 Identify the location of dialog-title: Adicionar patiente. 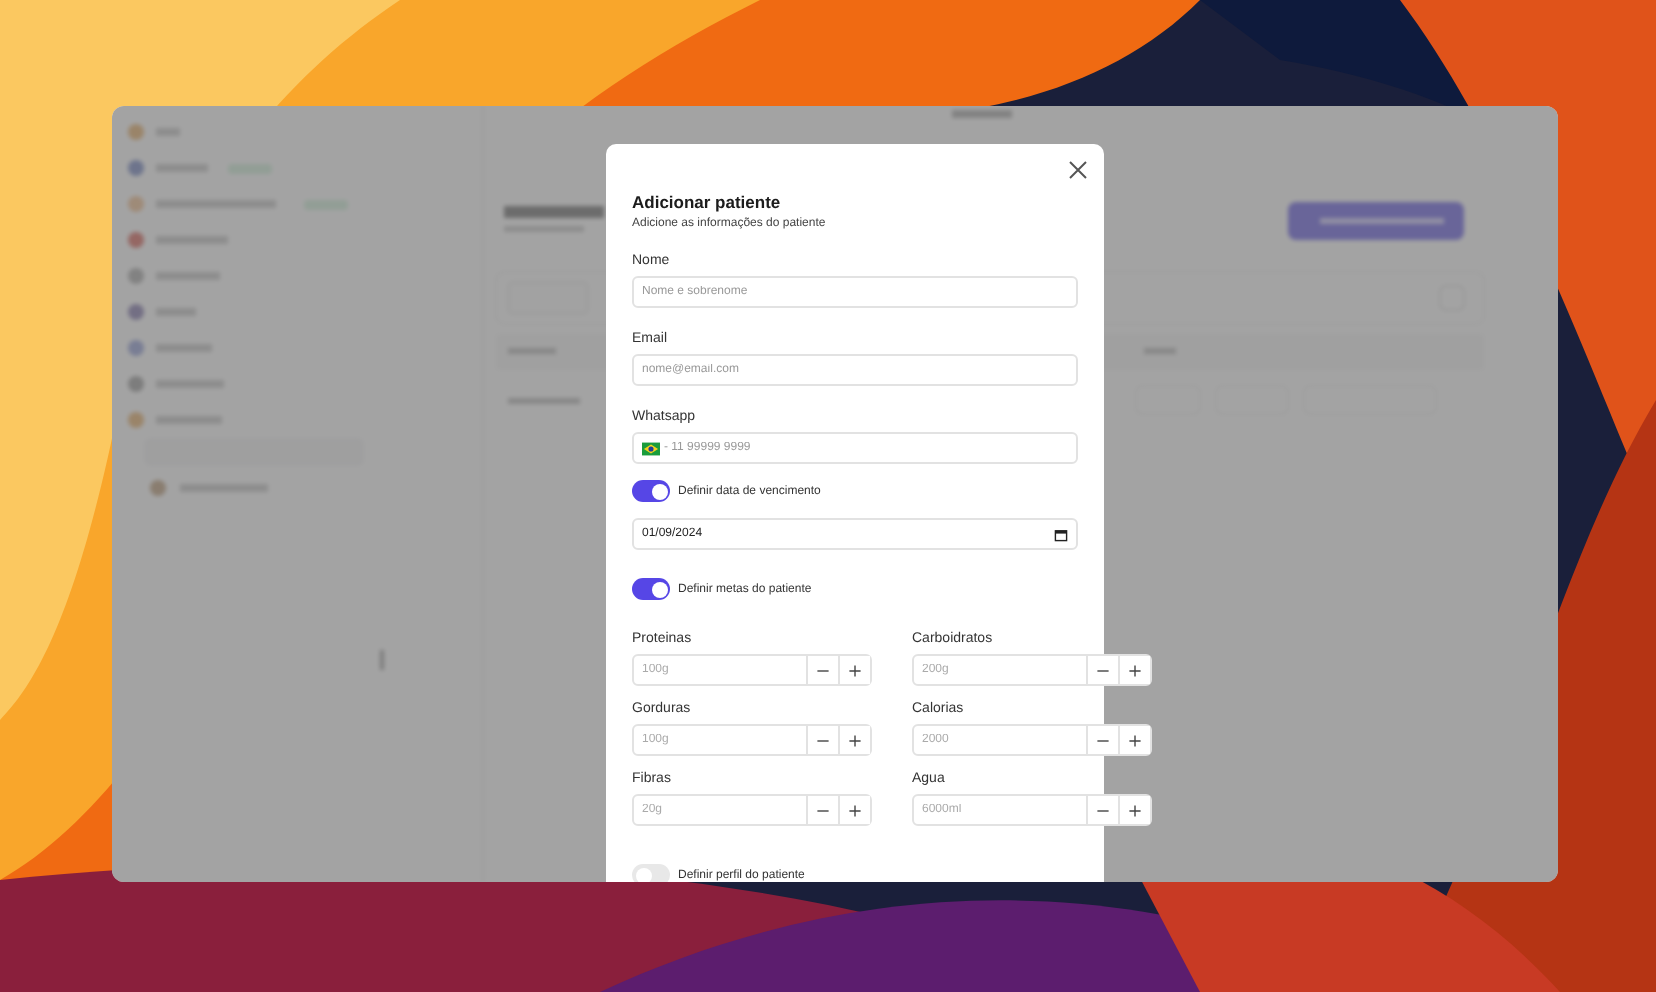
(707, 202).